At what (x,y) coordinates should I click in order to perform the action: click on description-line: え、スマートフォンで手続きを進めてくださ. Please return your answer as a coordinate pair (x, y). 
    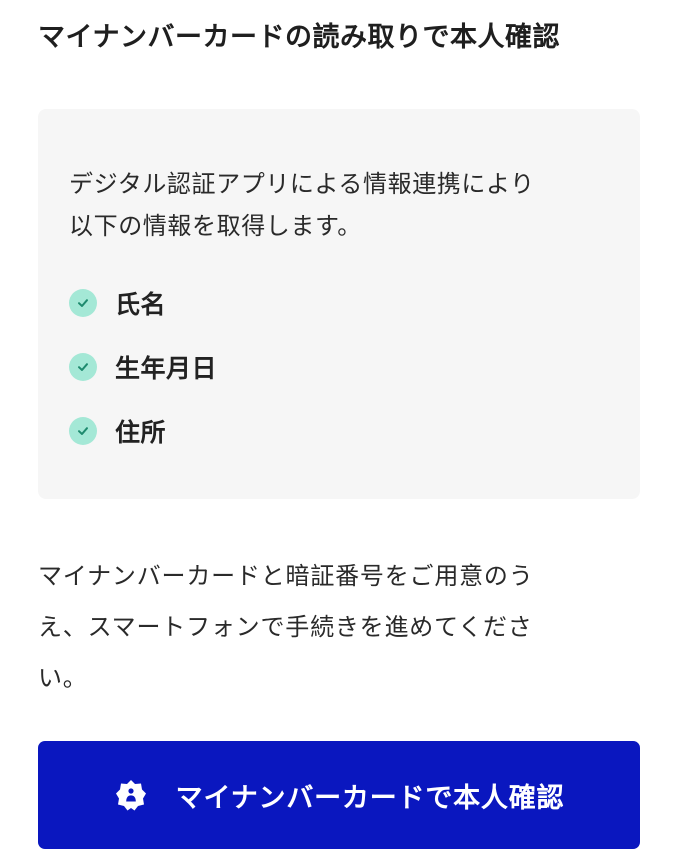
    Looking at the image, I should click on (285, 627).